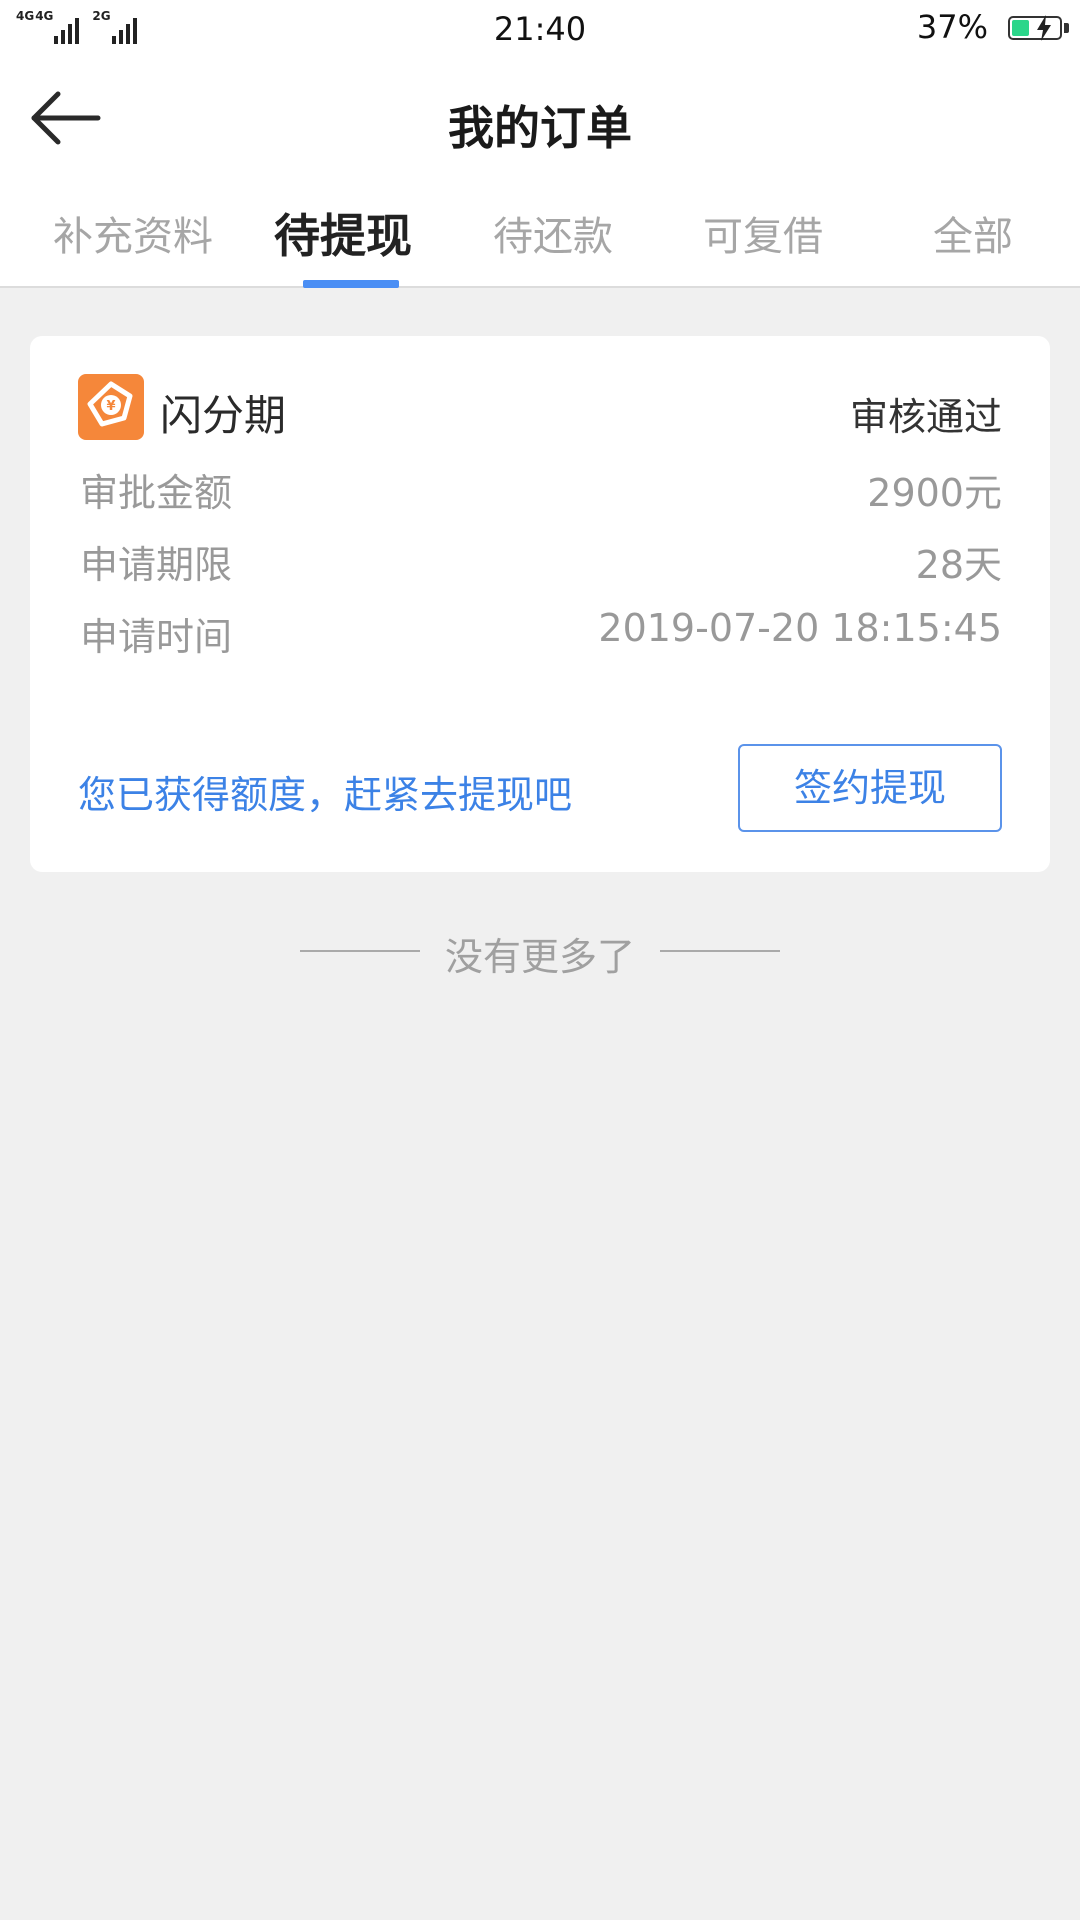 The width and height of the screenshot is (1080, 1920). I want to click on sign-withdraw-button: 签约提现, so click(870, 788).